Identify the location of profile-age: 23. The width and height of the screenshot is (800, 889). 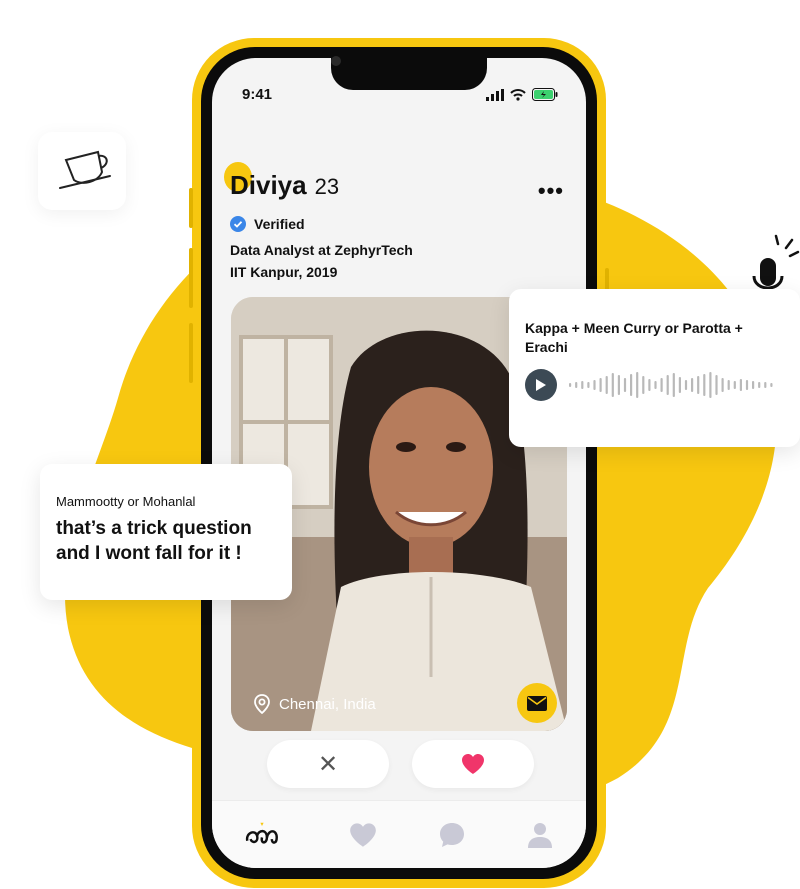
(327, 186).